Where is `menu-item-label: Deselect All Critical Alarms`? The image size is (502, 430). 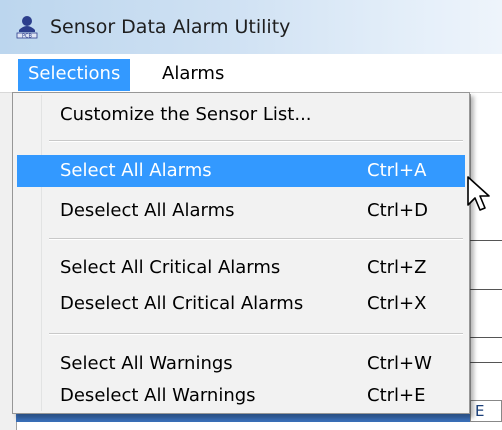 menu-item-label: Deselect All Critical Alarms is located at coordinates (182, 303).